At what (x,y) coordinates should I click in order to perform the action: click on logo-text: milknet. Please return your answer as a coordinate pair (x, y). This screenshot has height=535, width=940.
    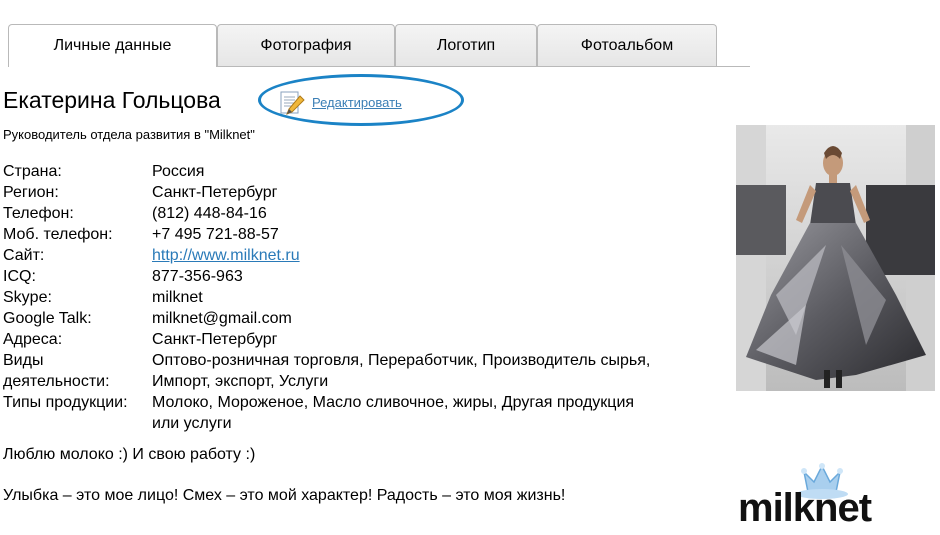
    Looking at the image, I should click on (805, 508).